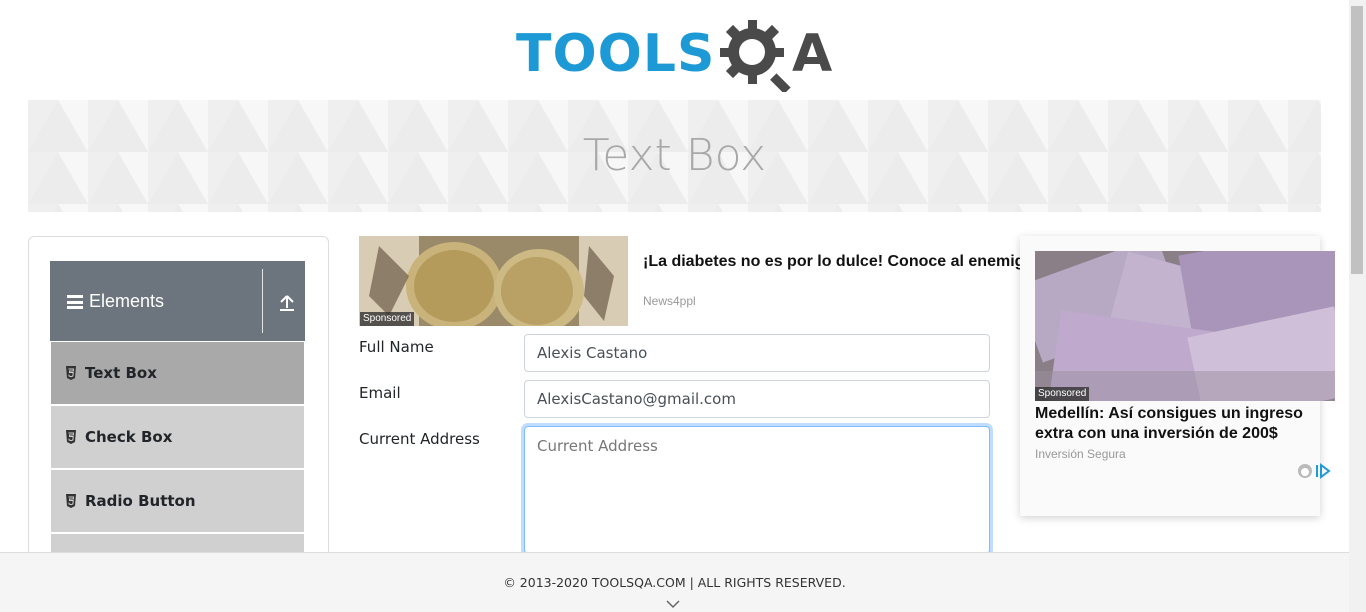  What do you see at coordinates (262, 301) in the screenshot?
I see `group-divider` at bounding box center [262, 301].